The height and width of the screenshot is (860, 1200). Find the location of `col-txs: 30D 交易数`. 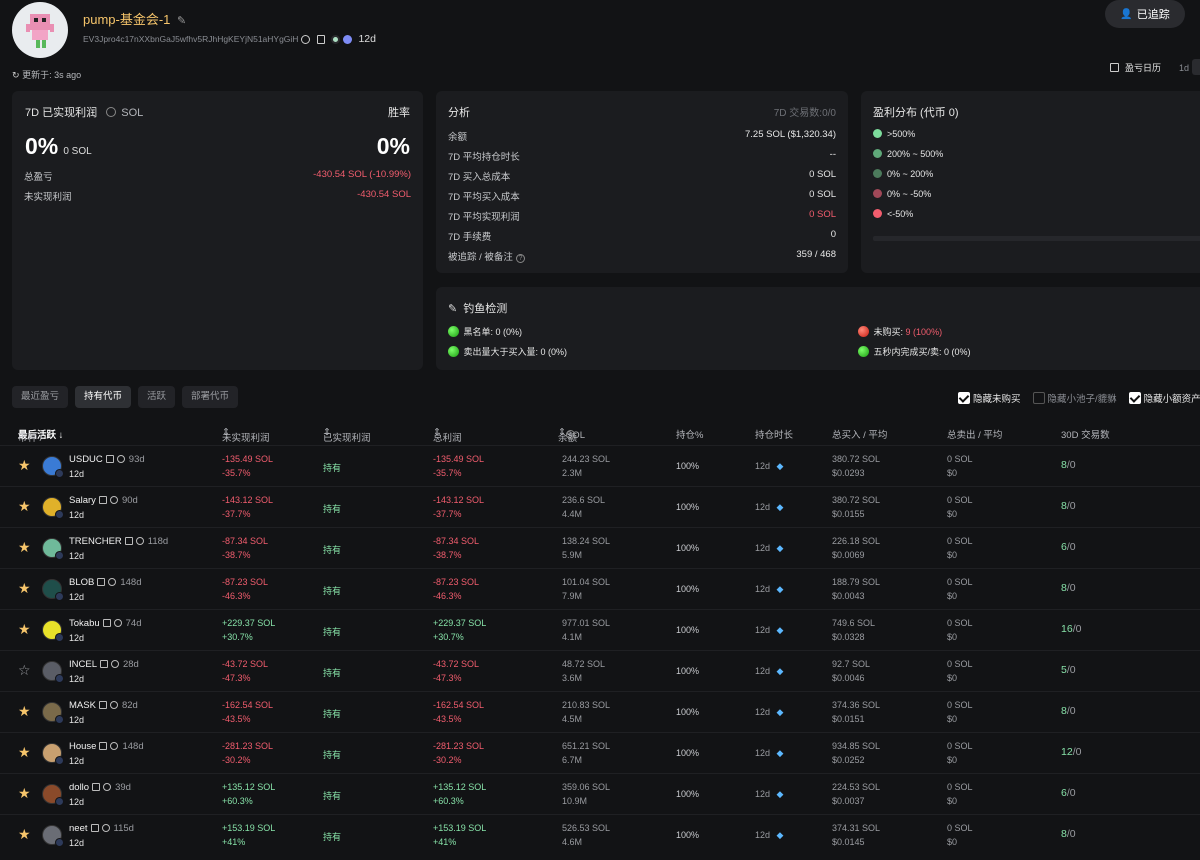

col-txs: 30D 交易数 is located at coordinates (1085, 434).